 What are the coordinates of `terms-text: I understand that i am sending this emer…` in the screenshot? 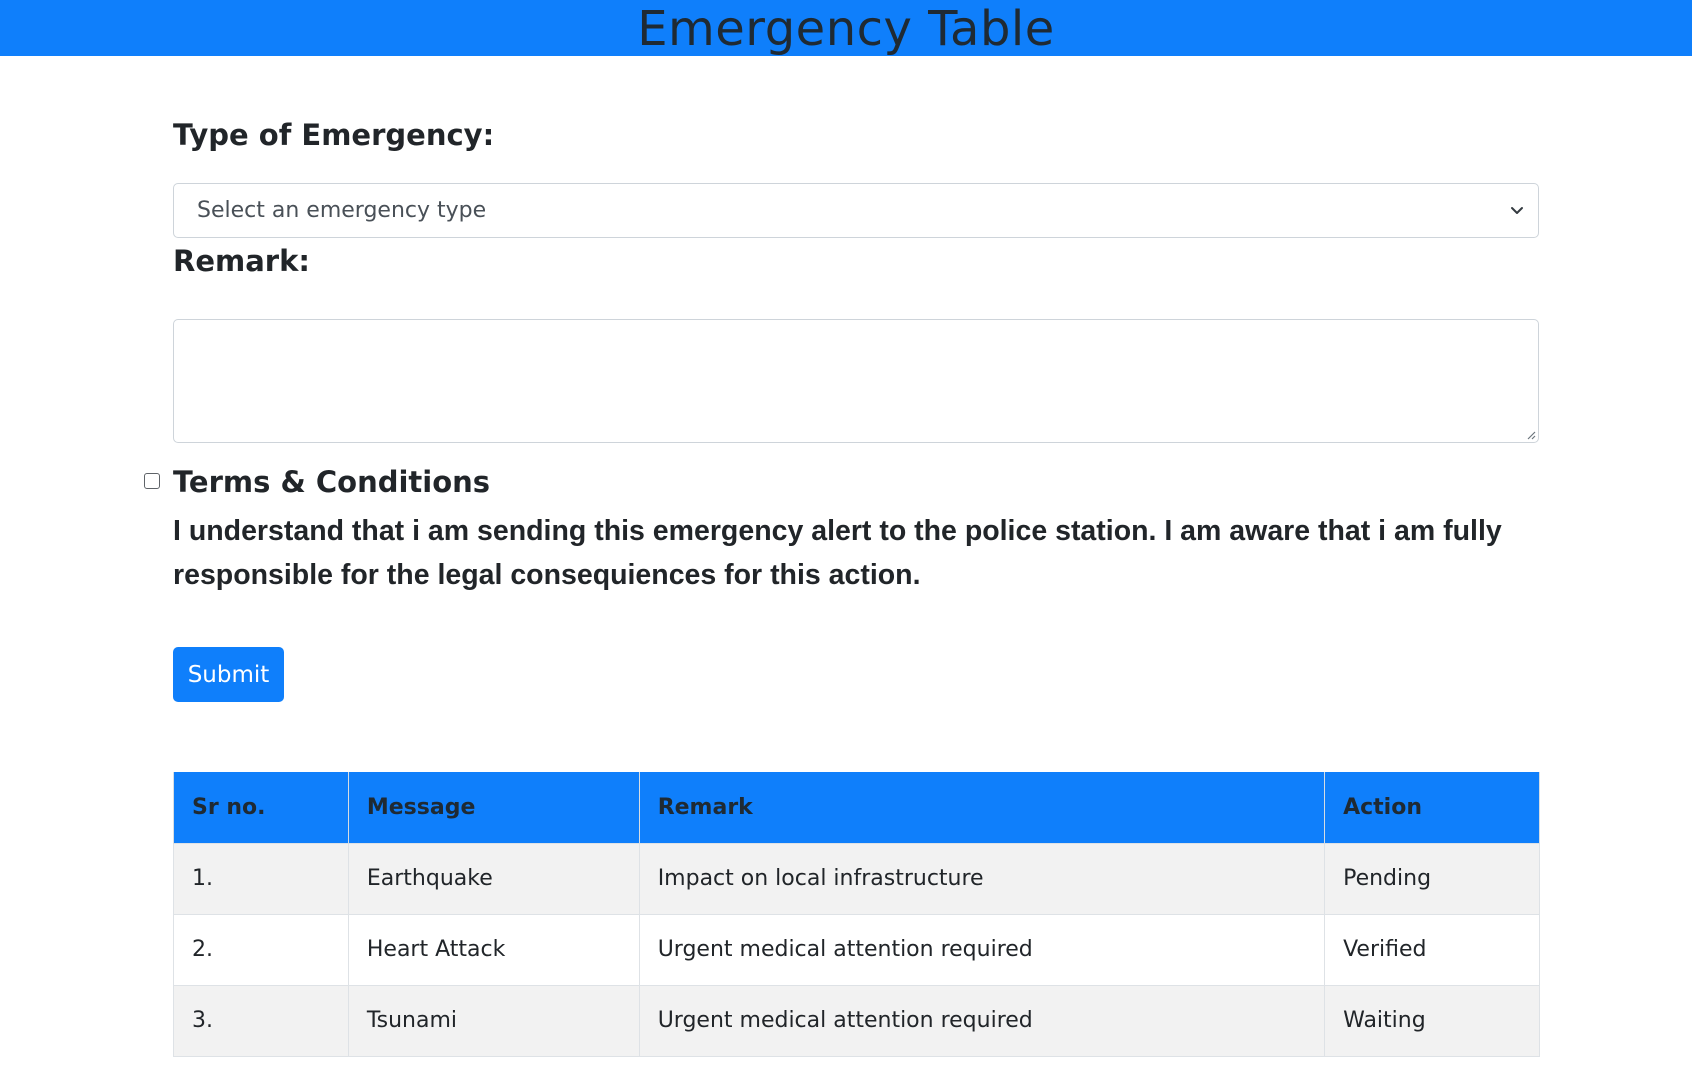 It's located at (837, 553).